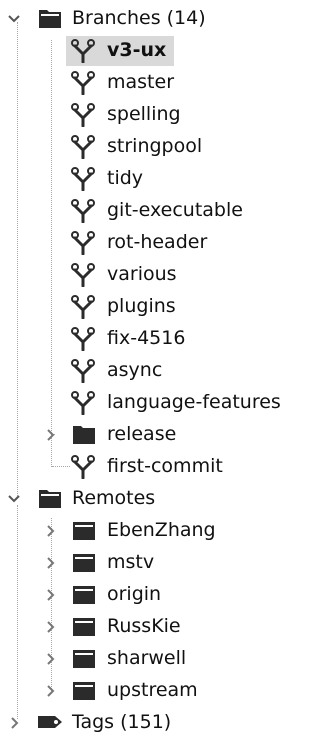 The width and height of the screenshot is (320, 739). I want to click on branch-label: various, so click(142, 274).